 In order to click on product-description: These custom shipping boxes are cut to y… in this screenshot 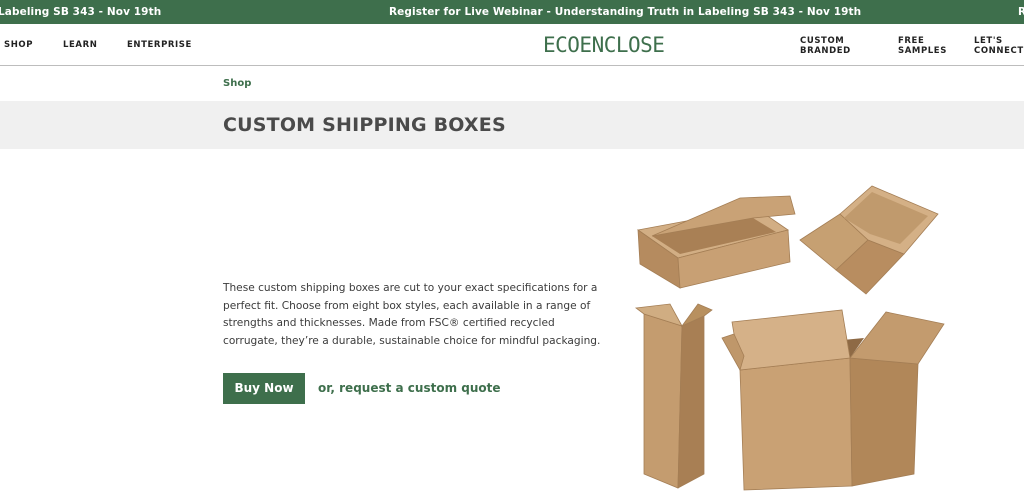, I will do `click(412, 314)`.